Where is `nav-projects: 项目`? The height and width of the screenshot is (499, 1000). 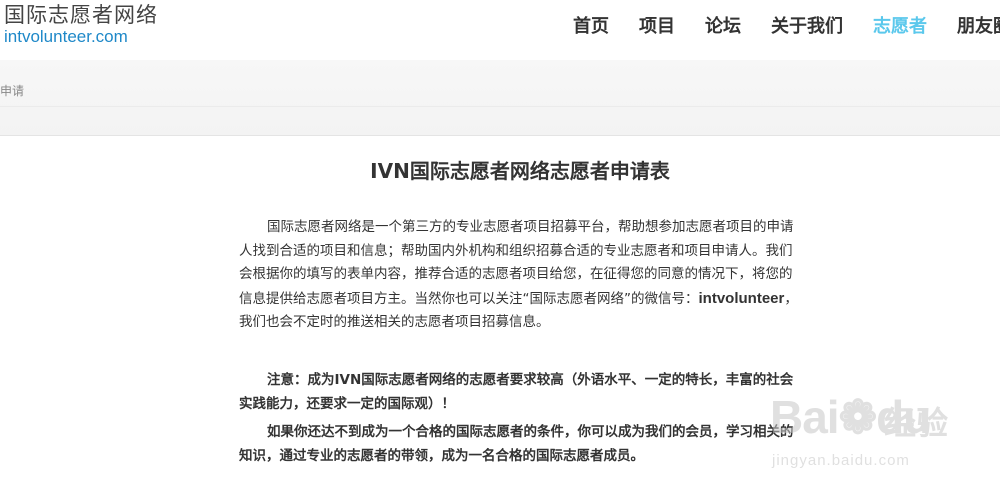 nav-projects: 项目 is located at coordinates (657, 27).